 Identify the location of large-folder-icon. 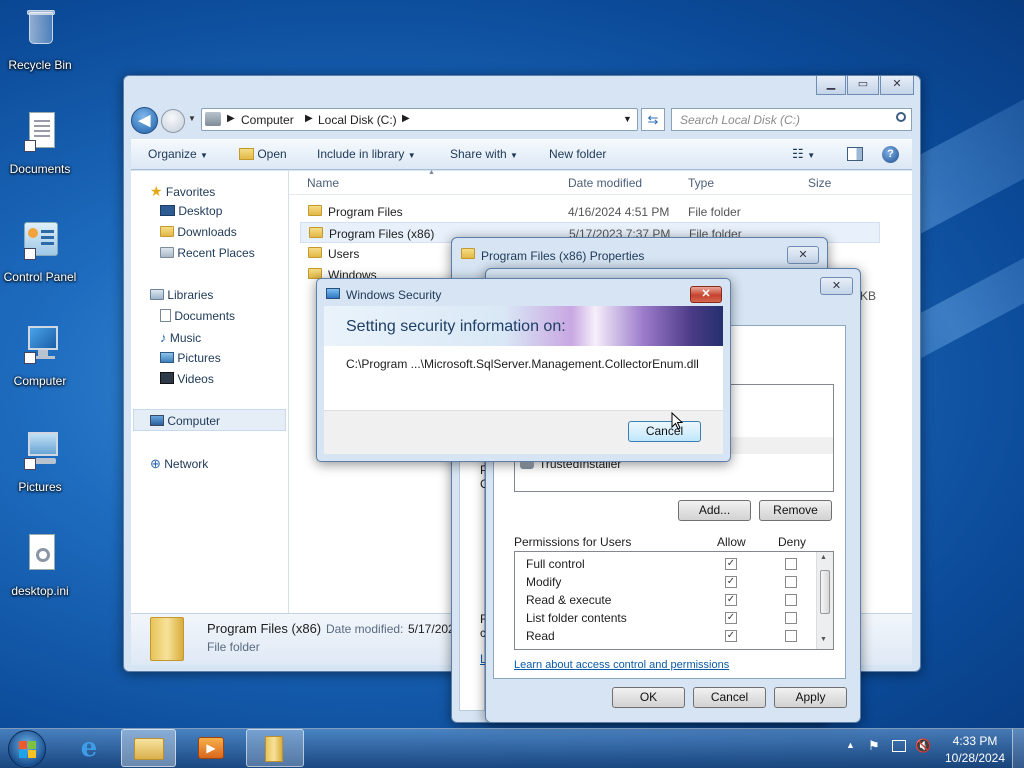
(167, 639).